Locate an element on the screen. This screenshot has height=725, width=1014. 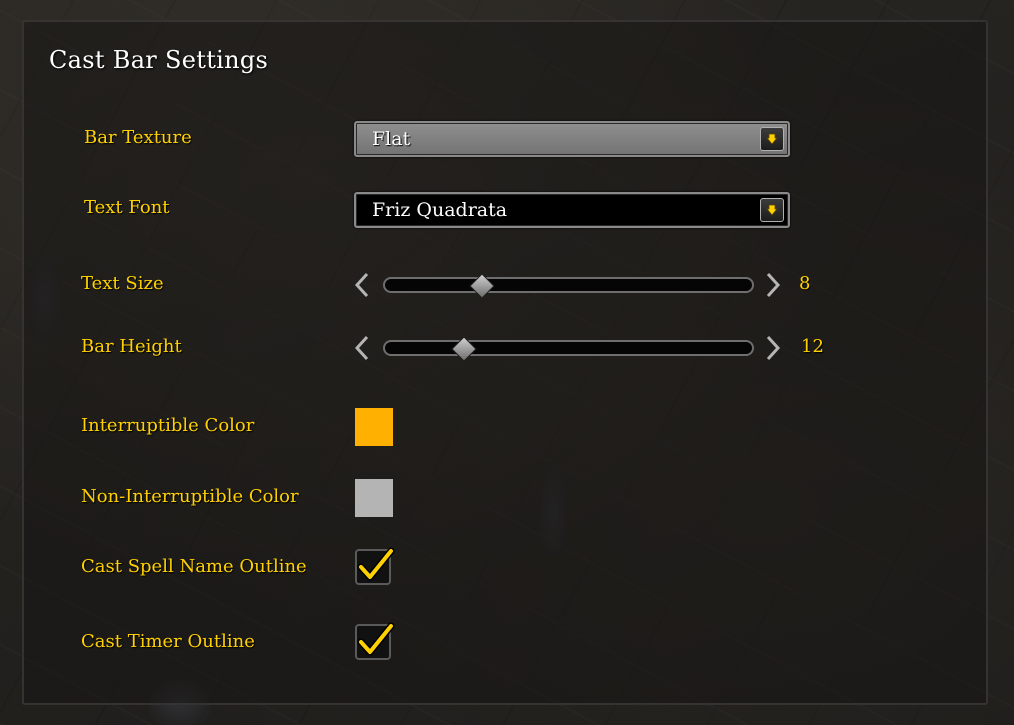
bar-height-slider is located at coordinates (568, 348).